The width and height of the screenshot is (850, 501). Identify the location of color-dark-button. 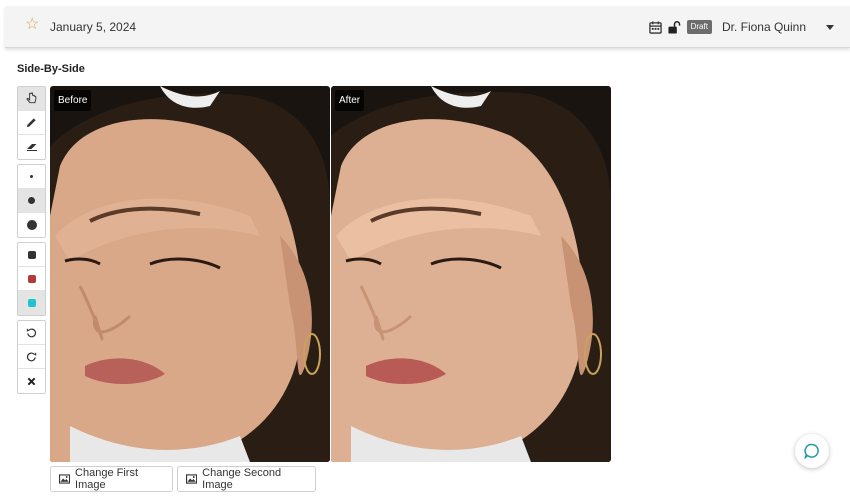
(31, 255).